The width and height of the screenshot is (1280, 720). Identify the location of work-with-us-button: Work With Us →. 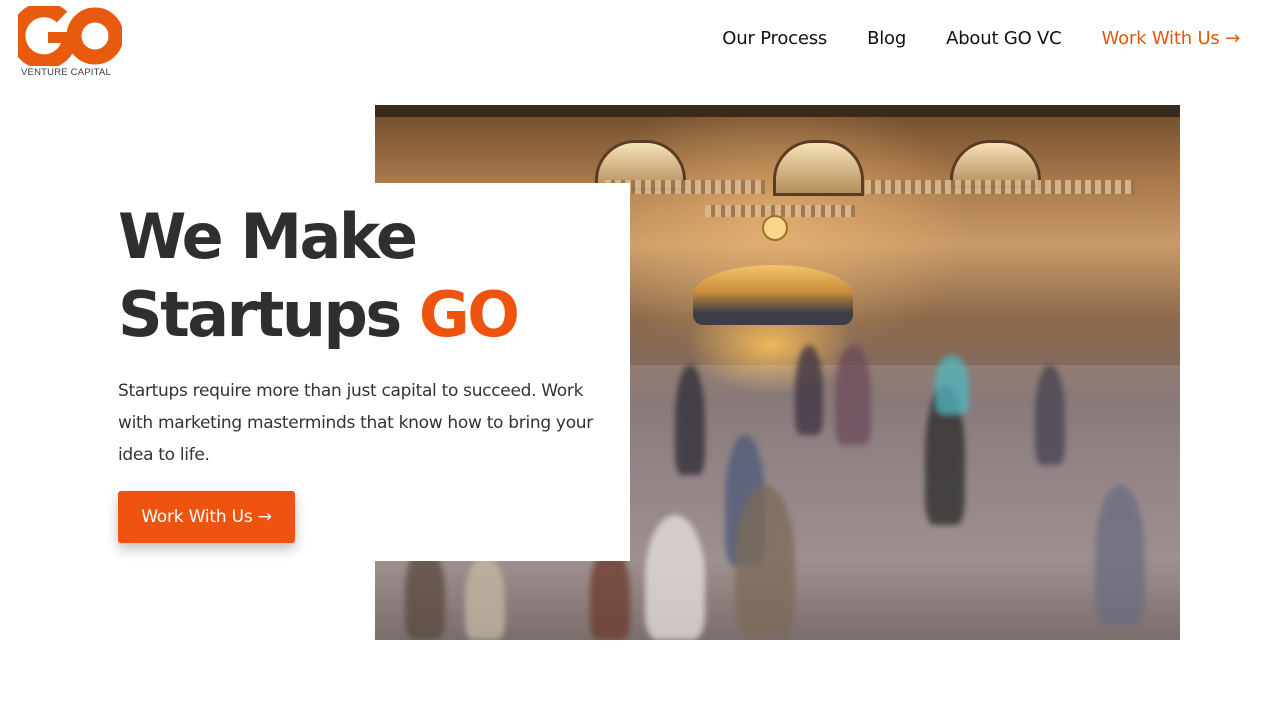
(206, 517).